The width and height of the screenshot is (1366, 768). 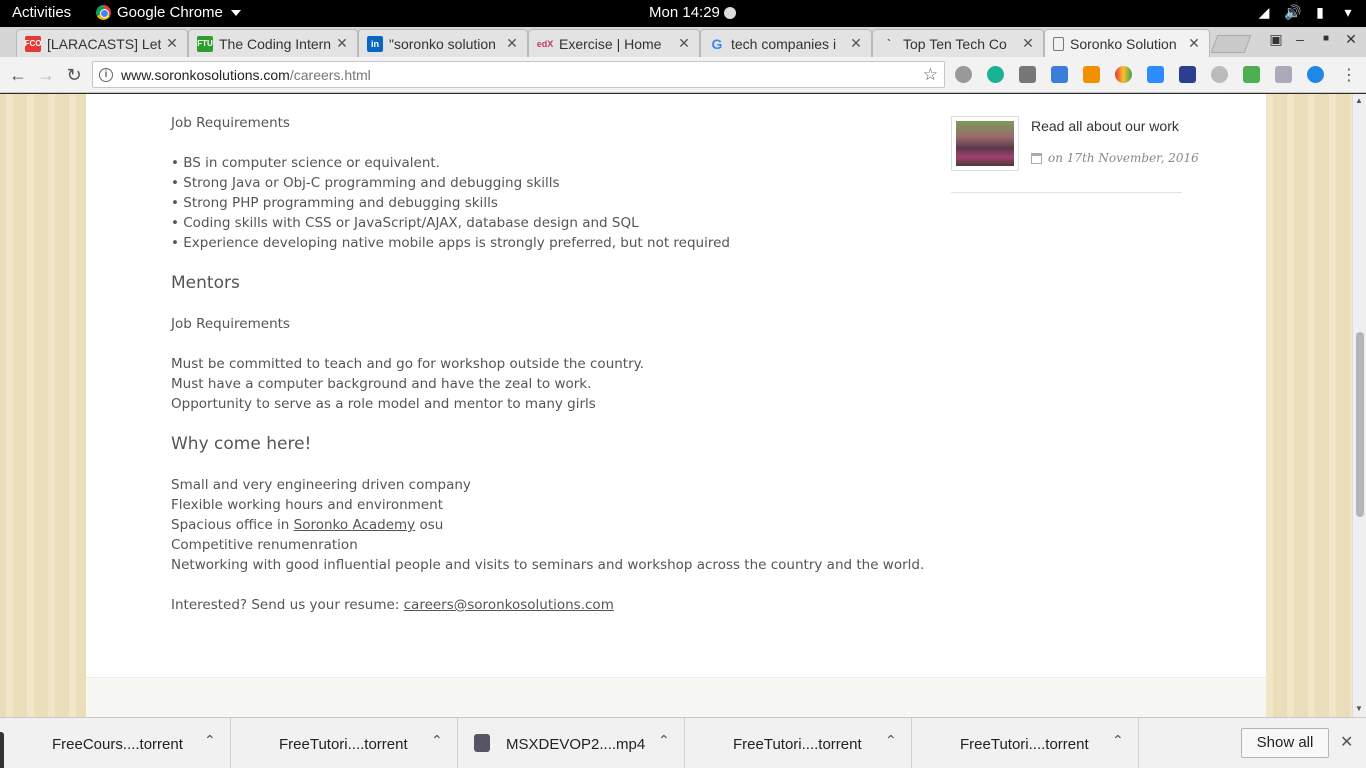 What do you see at coordinates (889, 43) in the screenshot?
I see `loading-favicon-icon: `` at bounding box center [889, 43].